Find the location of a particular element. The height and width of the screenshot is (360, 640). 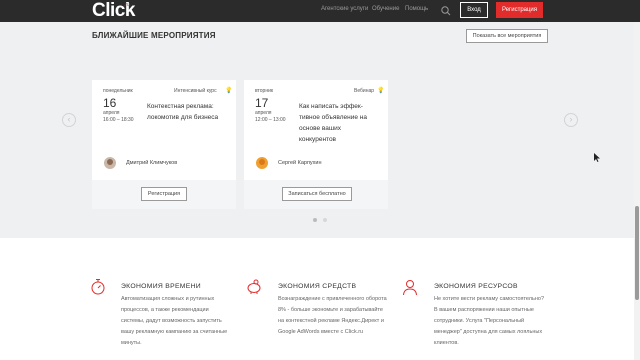

carousel-dot-active is located at coordinates (315, 220).